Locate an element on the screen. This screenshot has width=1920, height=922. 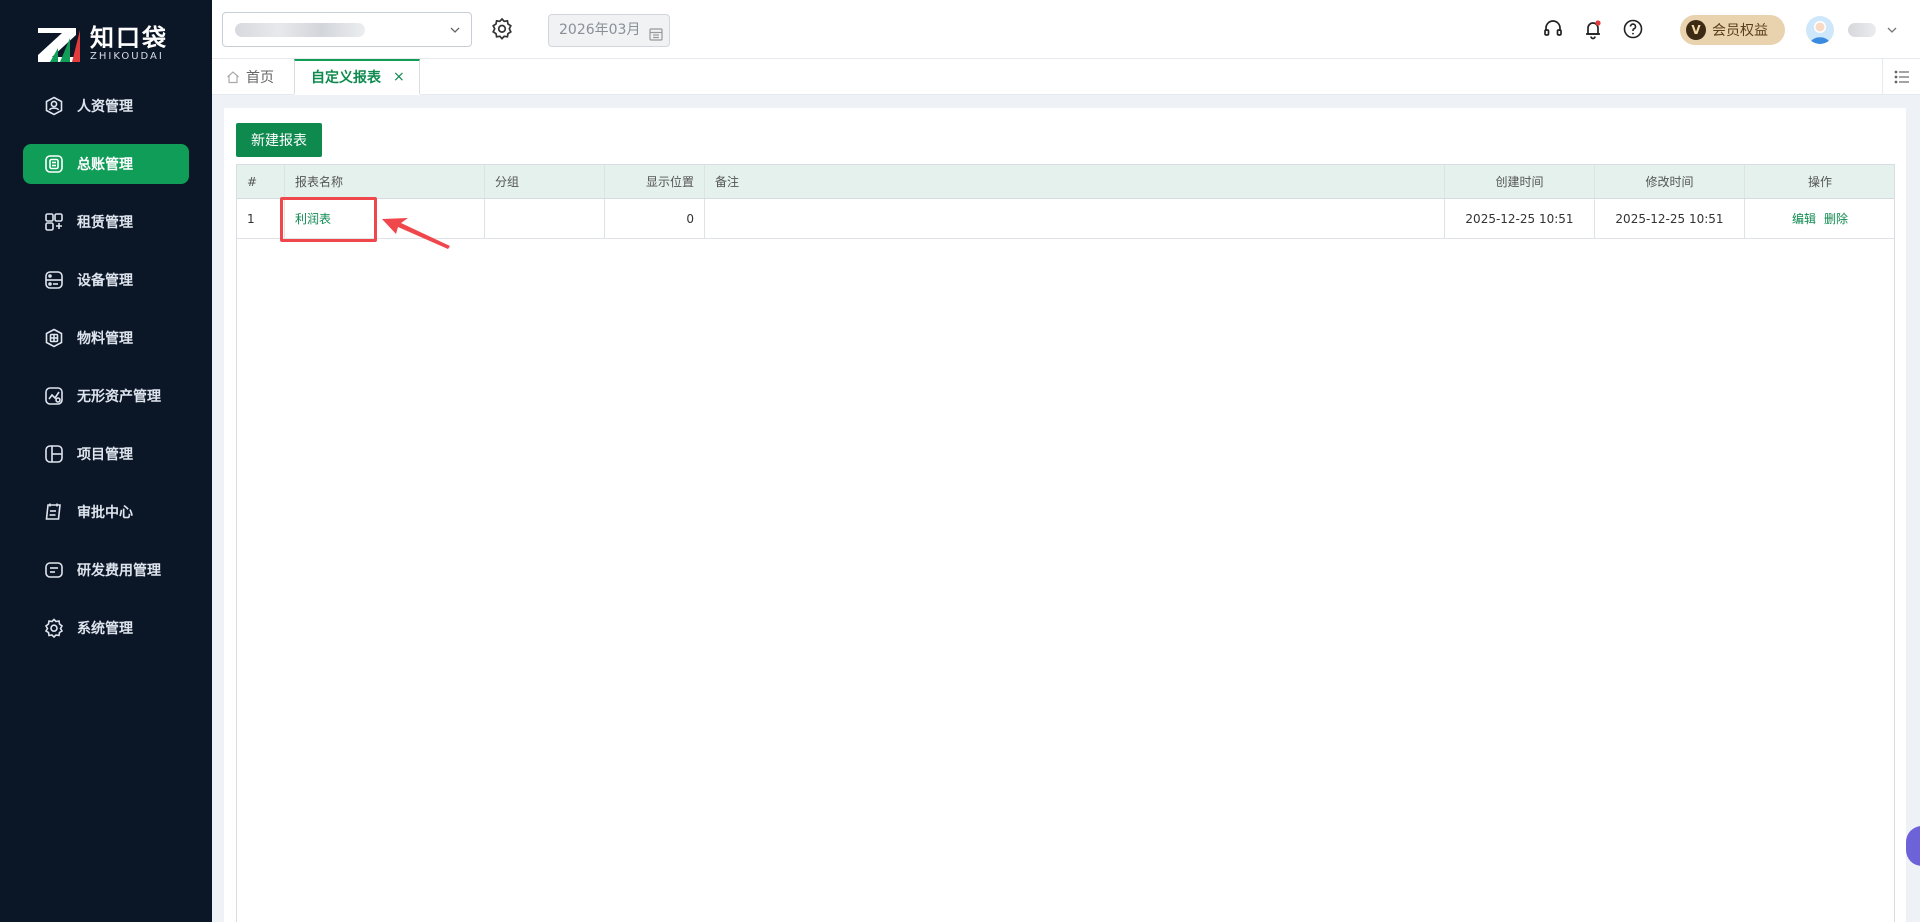
annotation-arrow-icon is located at coordinates (417, 232).